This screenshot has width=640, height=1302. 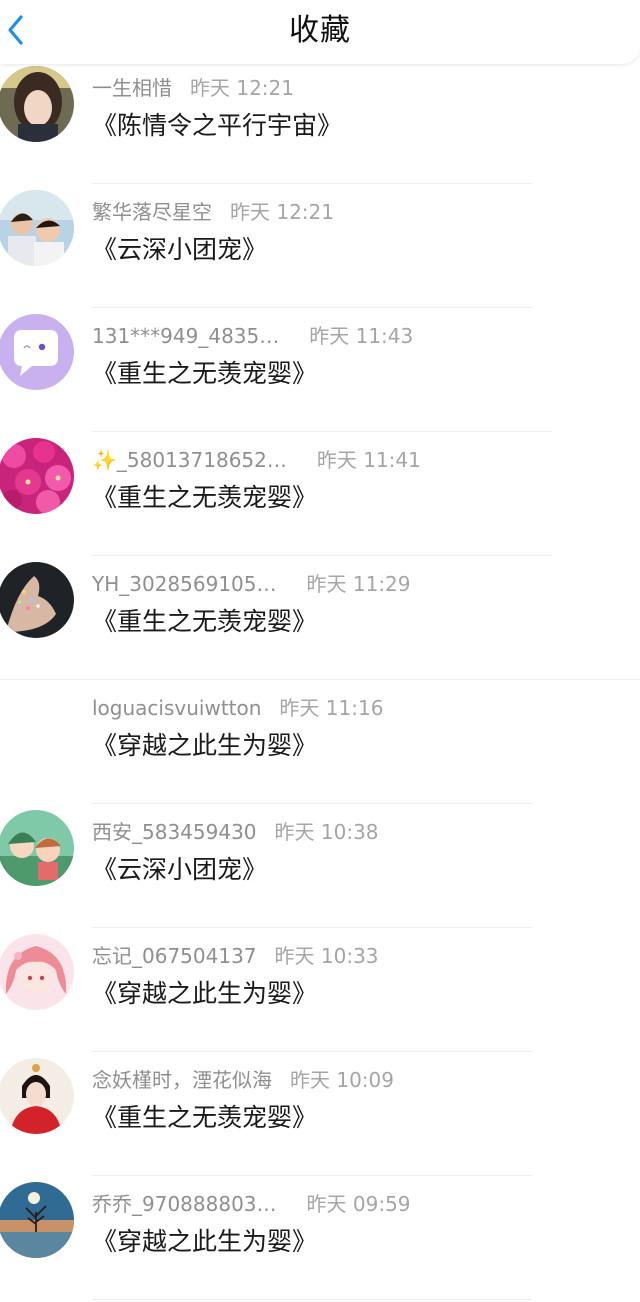 What do you see at coordinates (320, 990) in the screenshot?
I see `list-item: 忘记_067504137 昨天 10:33 《穿越之此生为婴》` at bounding box center [320, 990].